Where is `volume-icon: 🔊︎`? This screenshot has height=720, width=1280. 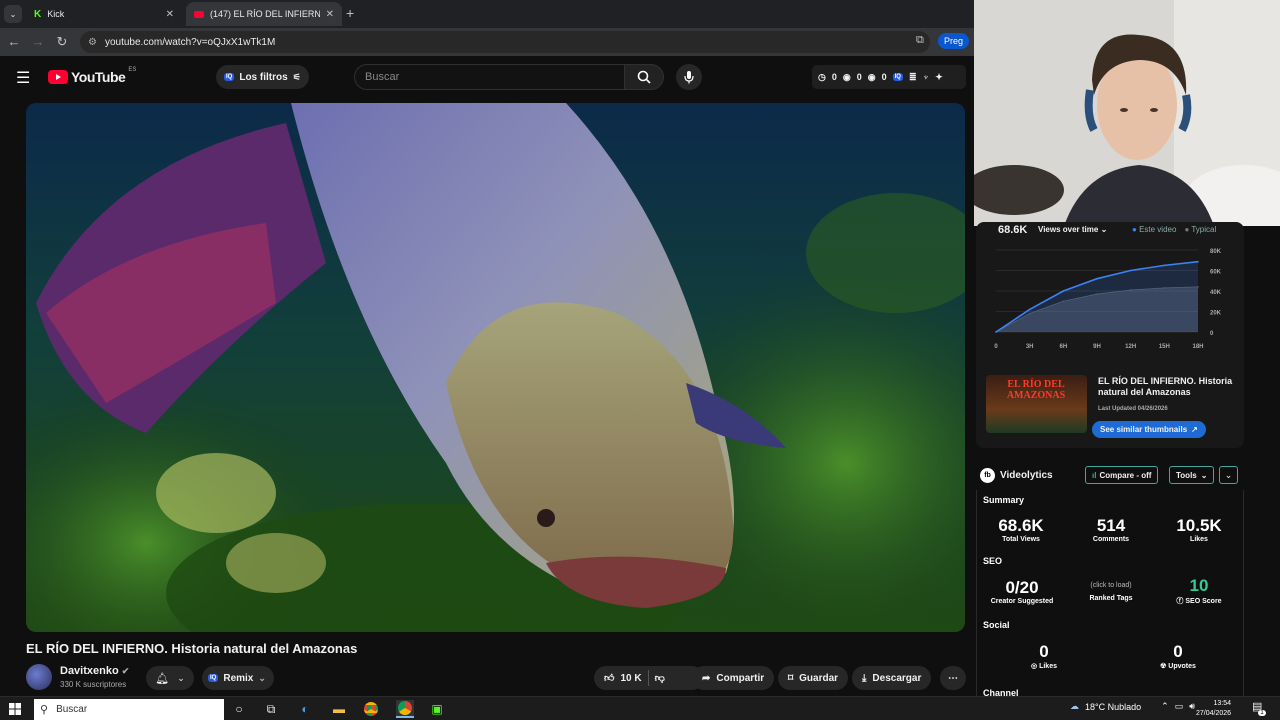
volume-icon: 🔊︎ is located at coordinates (1192, 706).